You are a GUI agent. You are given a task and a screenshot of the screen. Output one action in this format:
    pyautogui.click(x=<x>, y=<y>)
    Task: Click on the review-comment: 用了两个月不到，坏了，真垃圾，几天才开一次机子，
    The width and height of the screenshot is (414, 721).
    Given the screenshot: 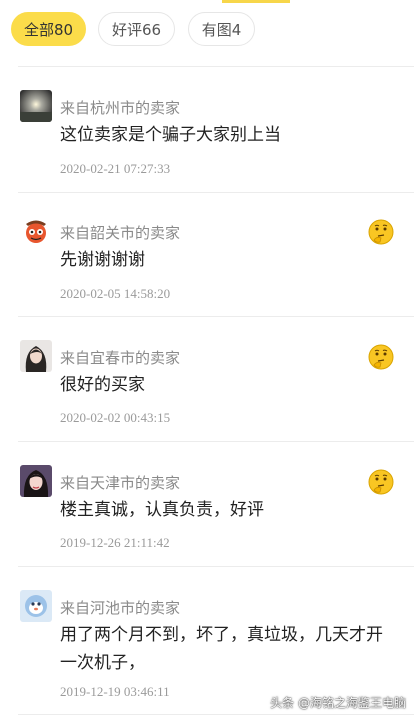 What is the action you would take?
    pyautogui.click(x=221, y=649)
    